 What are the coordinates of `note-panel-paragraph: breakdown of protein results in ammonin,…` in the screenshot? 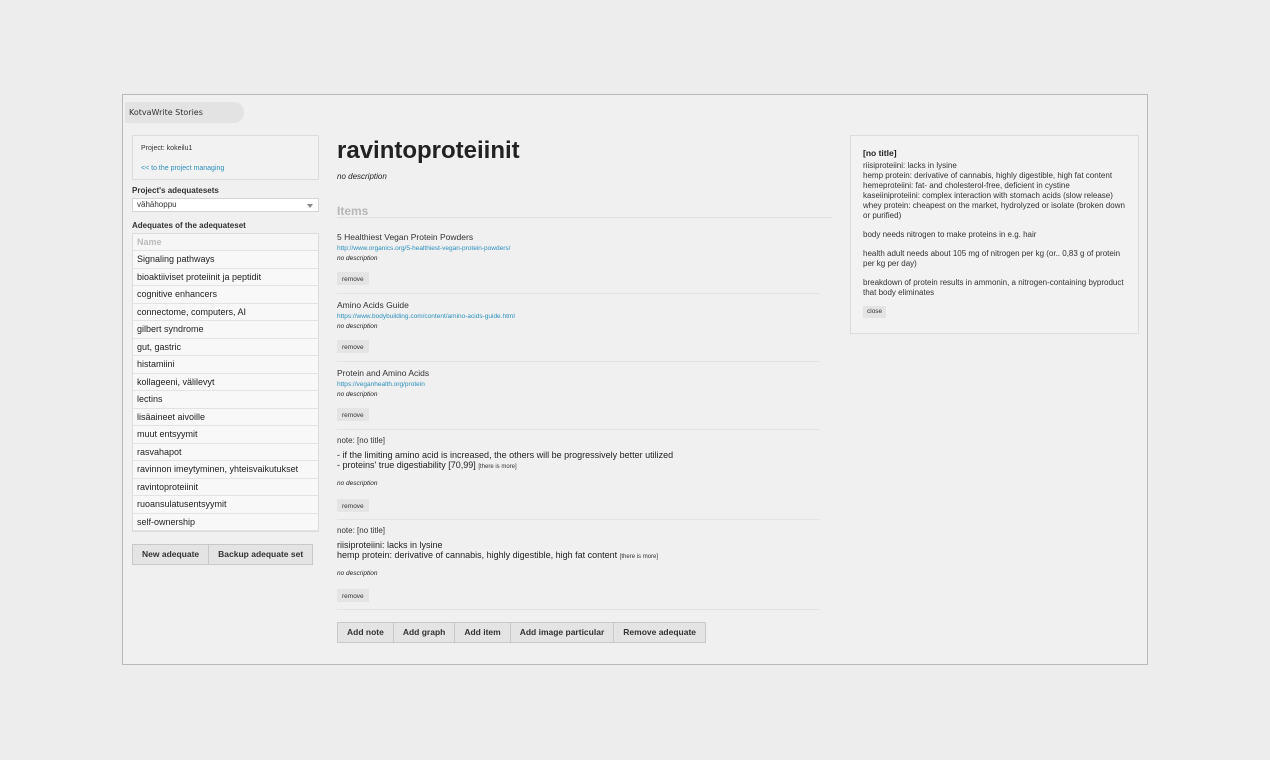 It's located at (993, 287).